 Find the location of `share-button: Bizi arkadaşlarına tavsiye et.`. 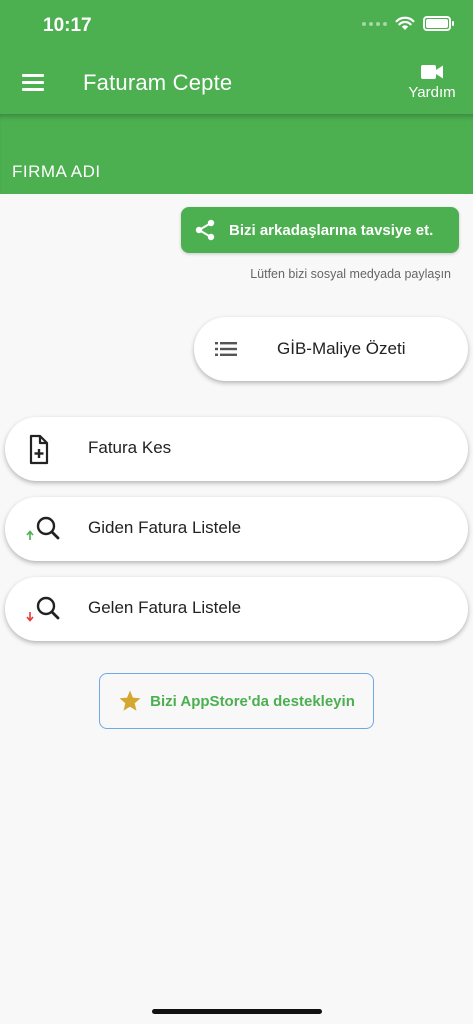

share-button: Bizi arkadaşlarına tavsiye et. is located at coordinates (320, 230).